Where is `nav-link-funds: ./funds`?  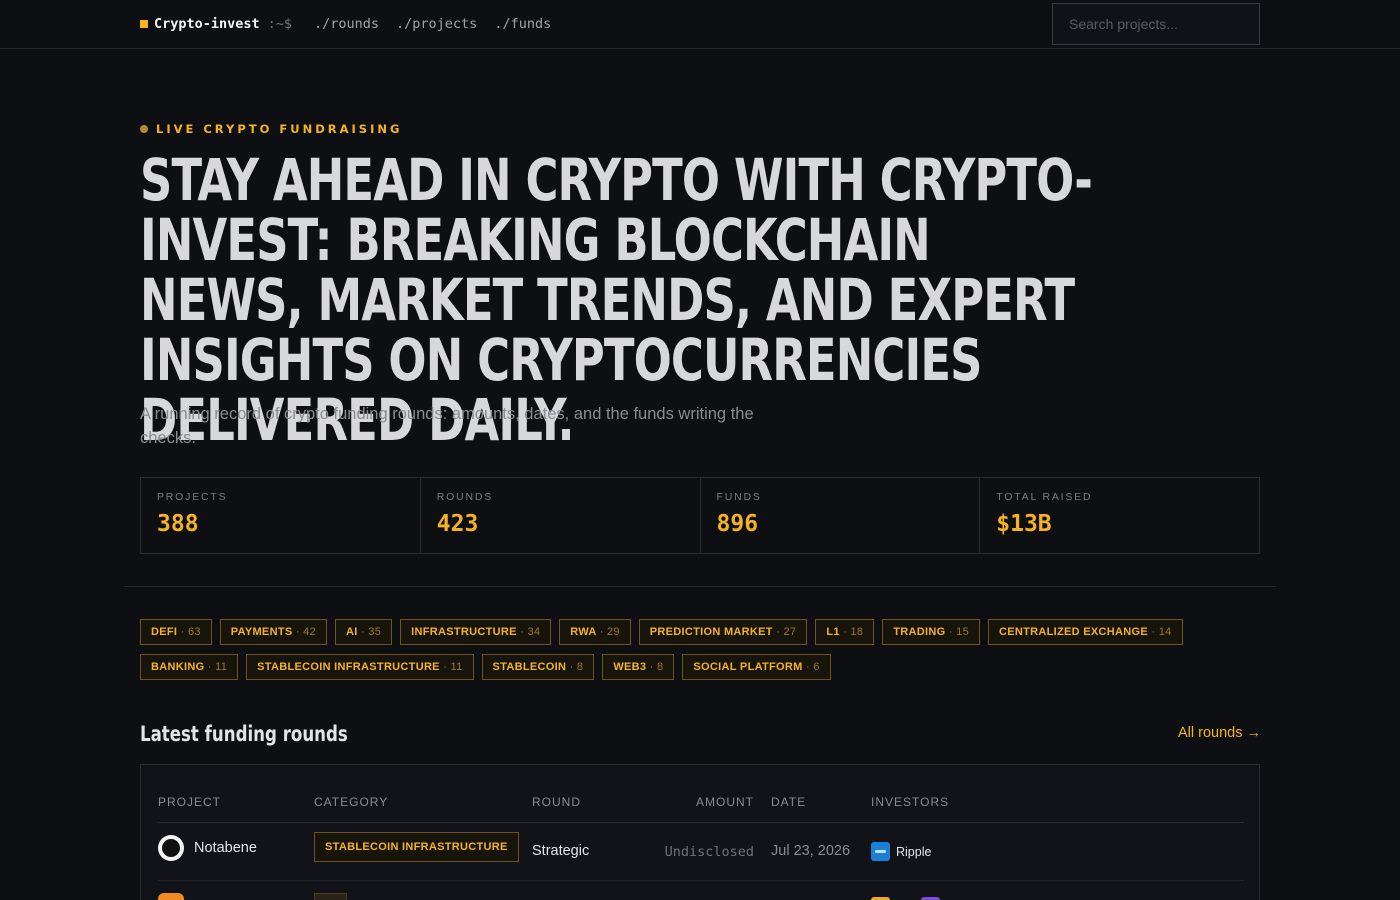
nav-link-funds: ./funds is located at coordinates (522, 24).